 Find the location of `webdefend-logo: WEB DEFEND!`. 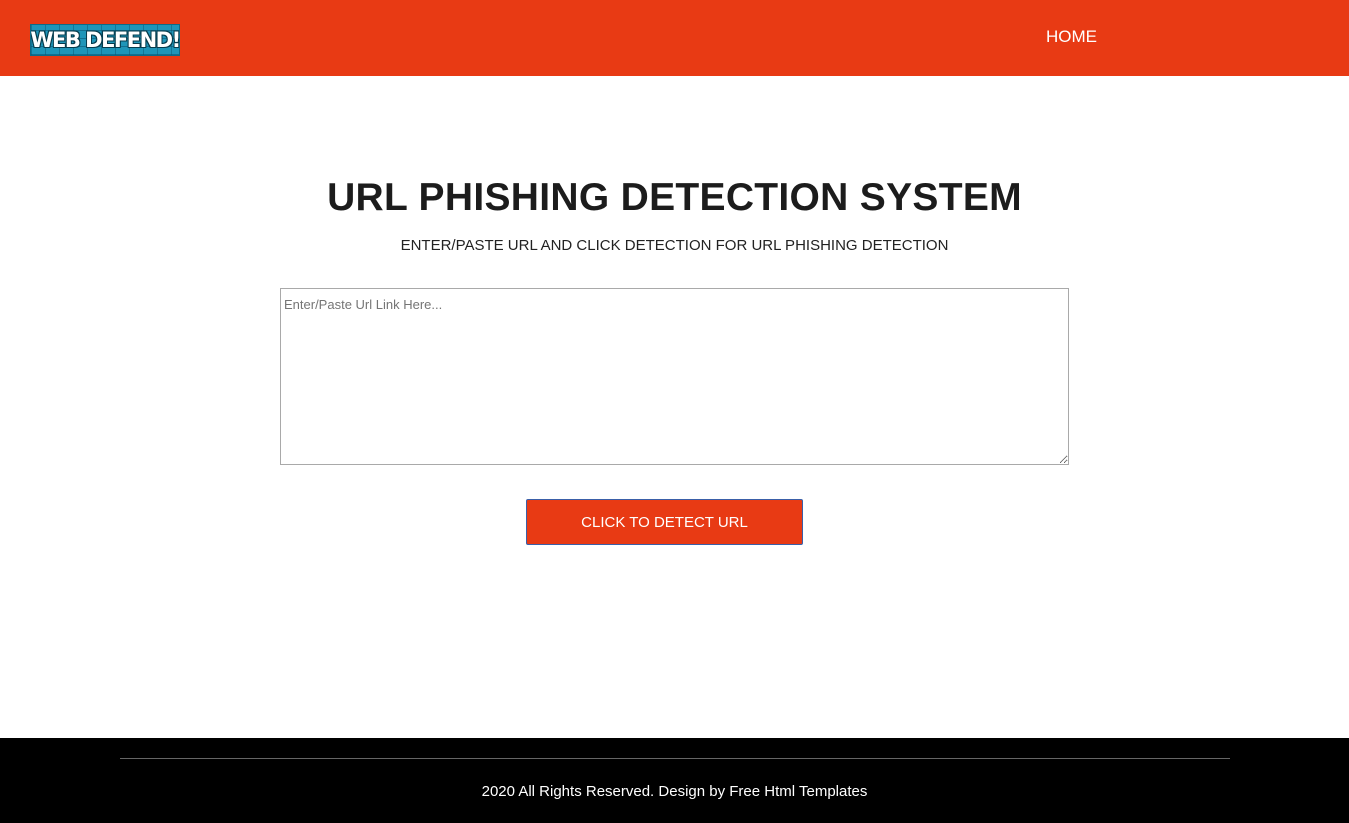

webdefend-logo: WEB DEFEND! is located at coordinates (105, 40).